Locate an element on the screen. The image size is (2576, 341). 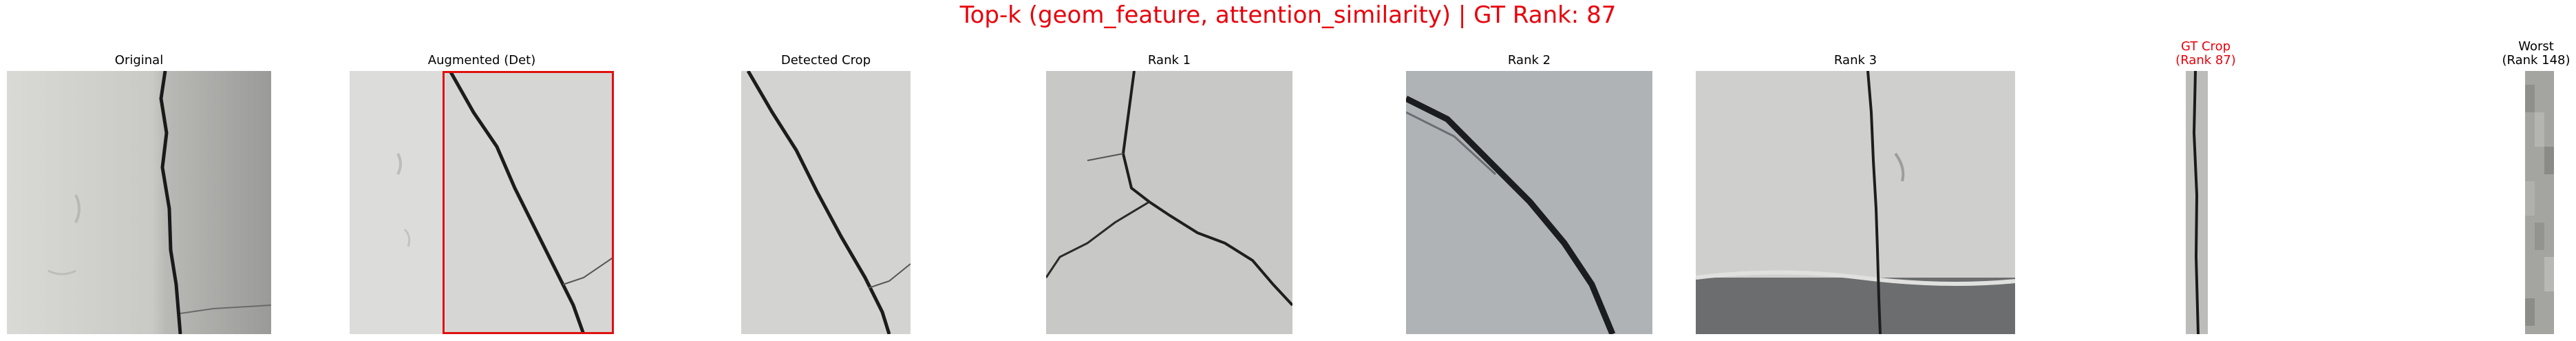
worst-crop-image is located at coordinates (2539, 202).